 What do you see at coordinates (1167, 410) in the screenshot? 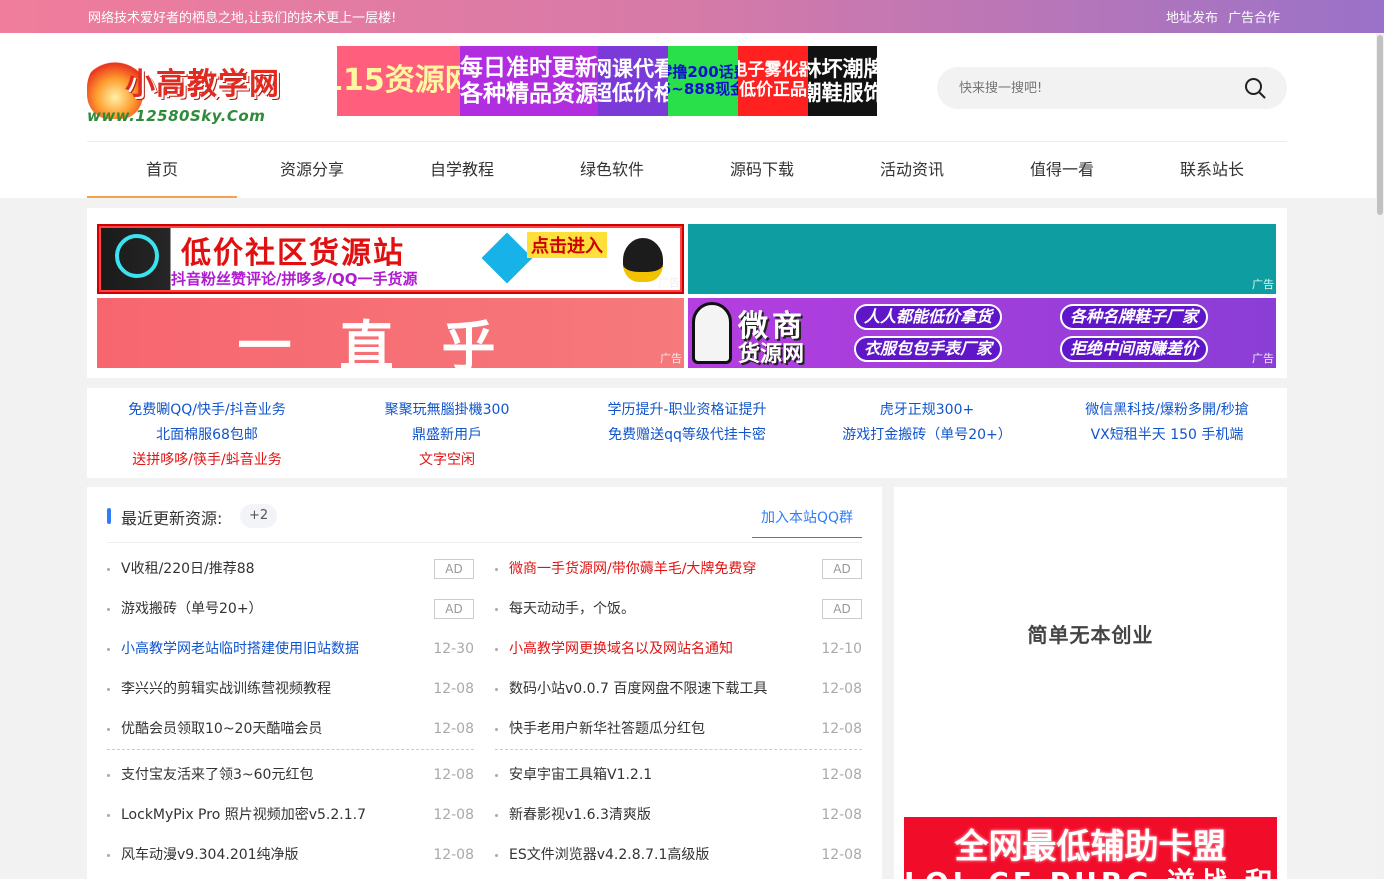
I see `text-link: 微信黑科技/爆粉多開/秒搶` at bounding box center [1167, 410].